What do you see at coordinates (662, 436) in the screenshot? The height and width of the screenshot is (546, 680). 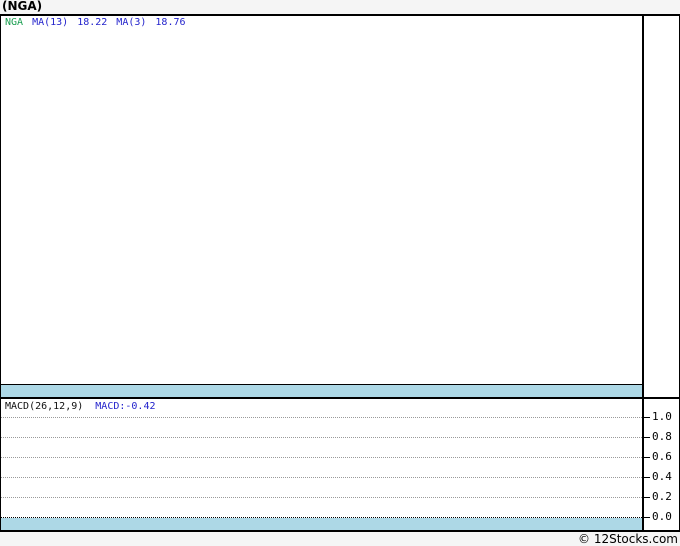 I see `axis-tick-label: 0.8` at bounding box center [662, 436].